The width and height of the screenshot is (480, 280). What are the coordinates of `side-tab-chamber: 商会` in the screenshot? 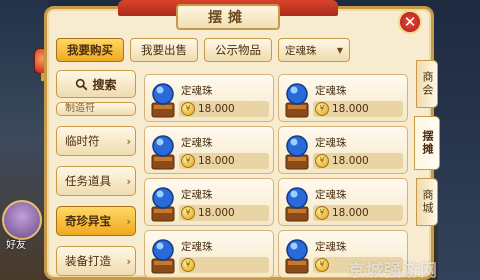 It's located at (427, 84).